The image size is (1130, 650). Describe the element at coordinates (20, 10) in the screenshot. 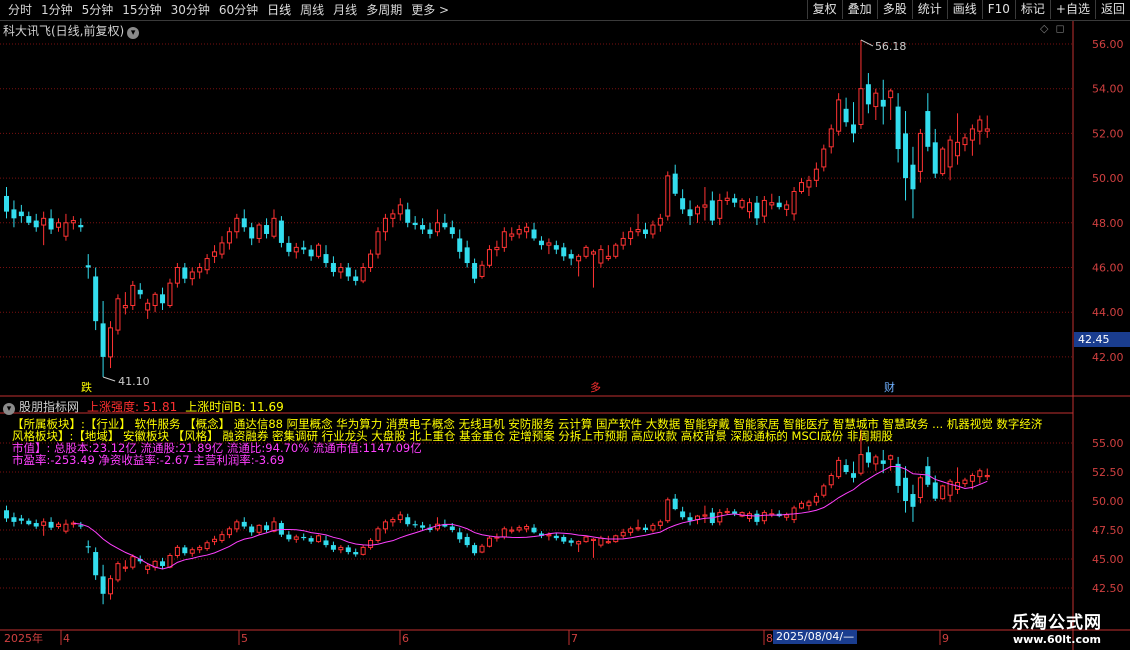

I see `tab-intraday: 分时` at that location.